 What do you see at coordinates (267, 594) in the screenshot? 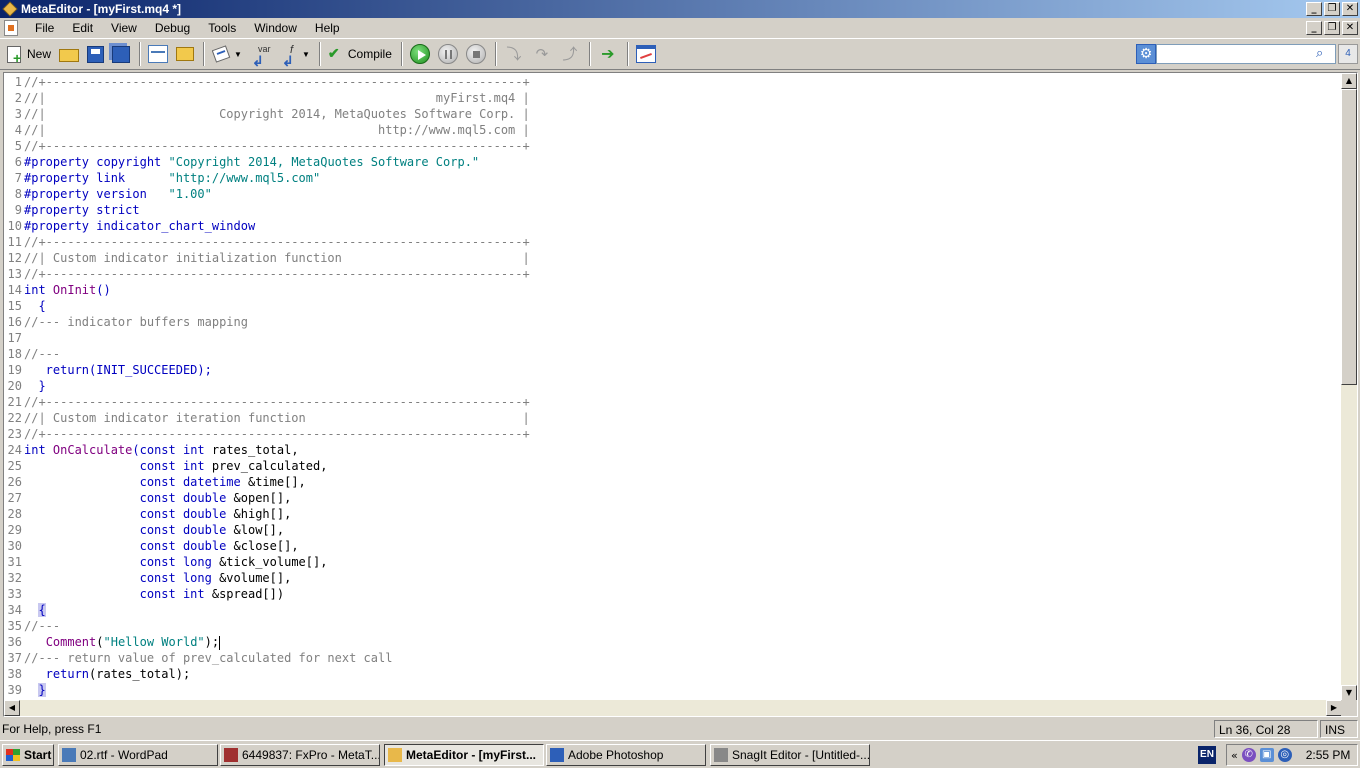
I see `code-line: 33 const int &spread[])` at bounding box center [267, 594].